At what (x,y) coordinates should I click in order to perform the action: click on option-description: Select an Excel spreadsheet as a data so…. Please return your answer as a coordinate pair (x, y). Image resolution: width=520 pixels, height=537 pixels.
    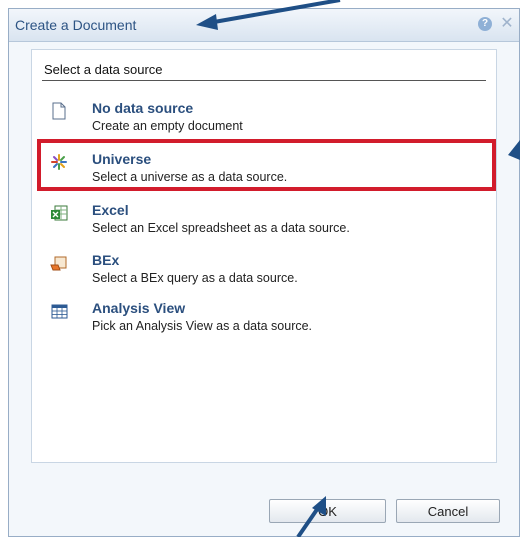
    Looking at the image, I should click on (221, 228).